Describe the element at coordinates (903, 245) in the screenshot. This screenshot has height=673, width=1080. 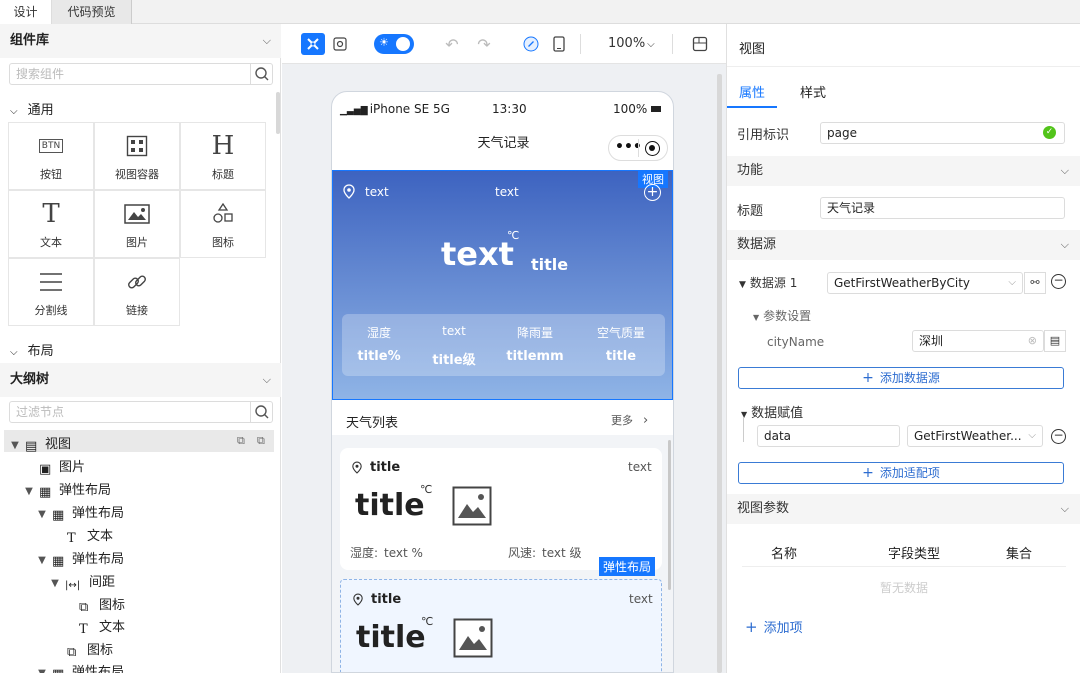
I see `section-datasource: 数据源 ⌵` at that location.